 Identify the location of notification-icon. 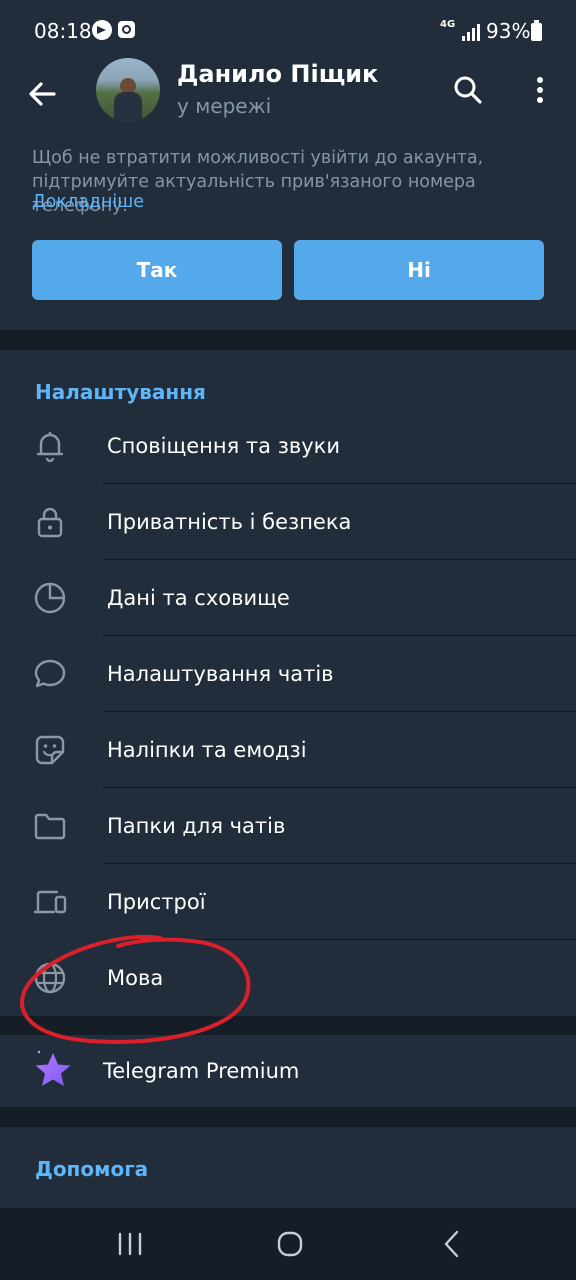
(102, 30).